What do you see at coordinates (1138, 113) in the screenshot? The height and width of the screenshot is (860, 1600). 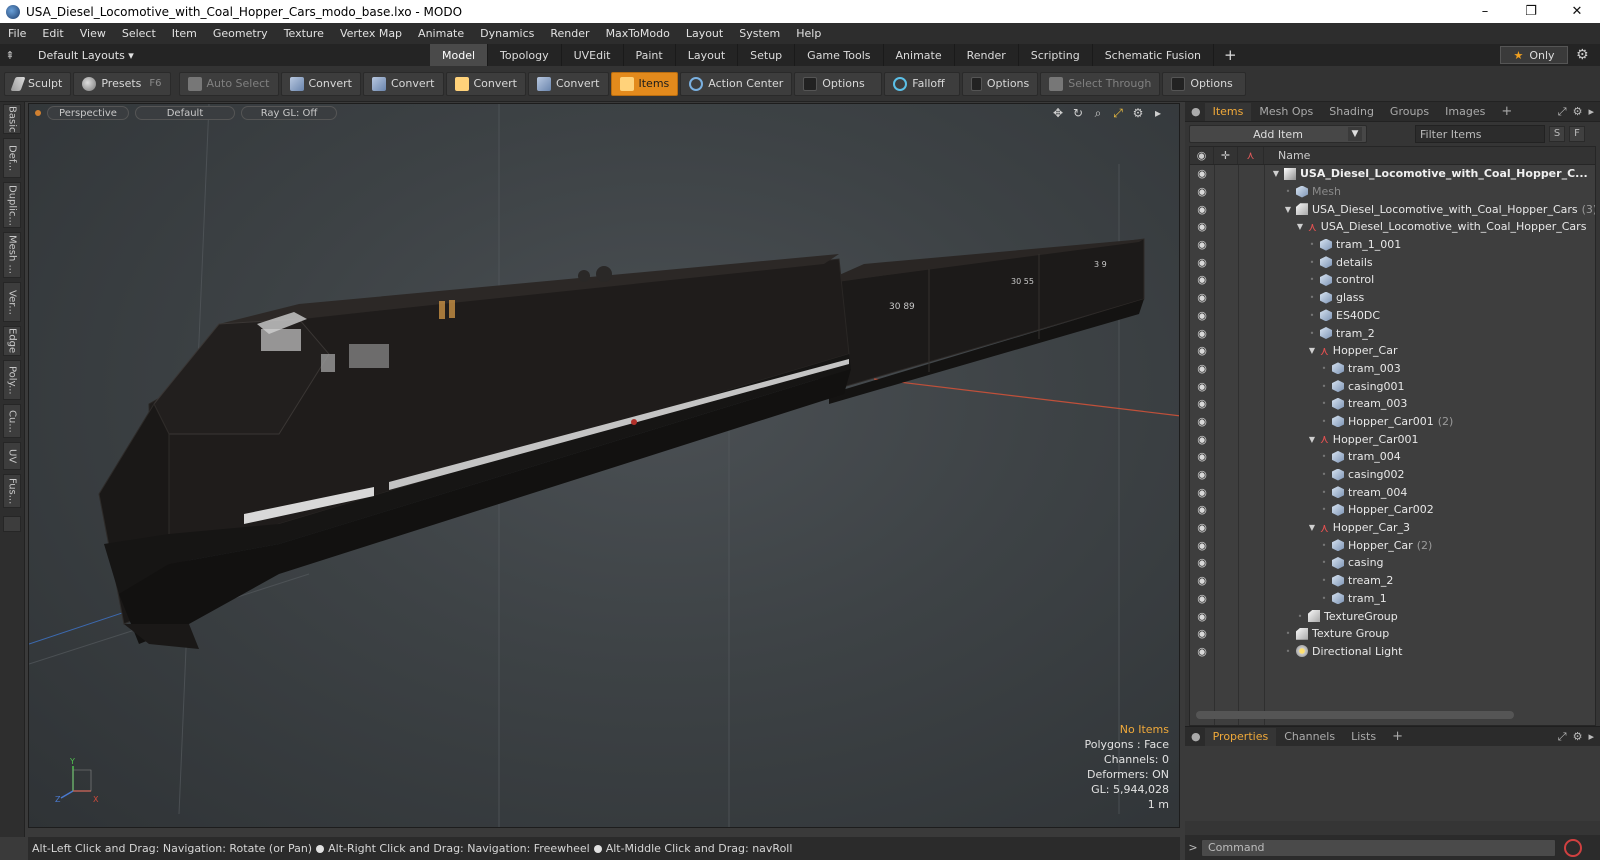 I see `viewport-gear-icon: ⚙` at bounding box center [1138, 113].